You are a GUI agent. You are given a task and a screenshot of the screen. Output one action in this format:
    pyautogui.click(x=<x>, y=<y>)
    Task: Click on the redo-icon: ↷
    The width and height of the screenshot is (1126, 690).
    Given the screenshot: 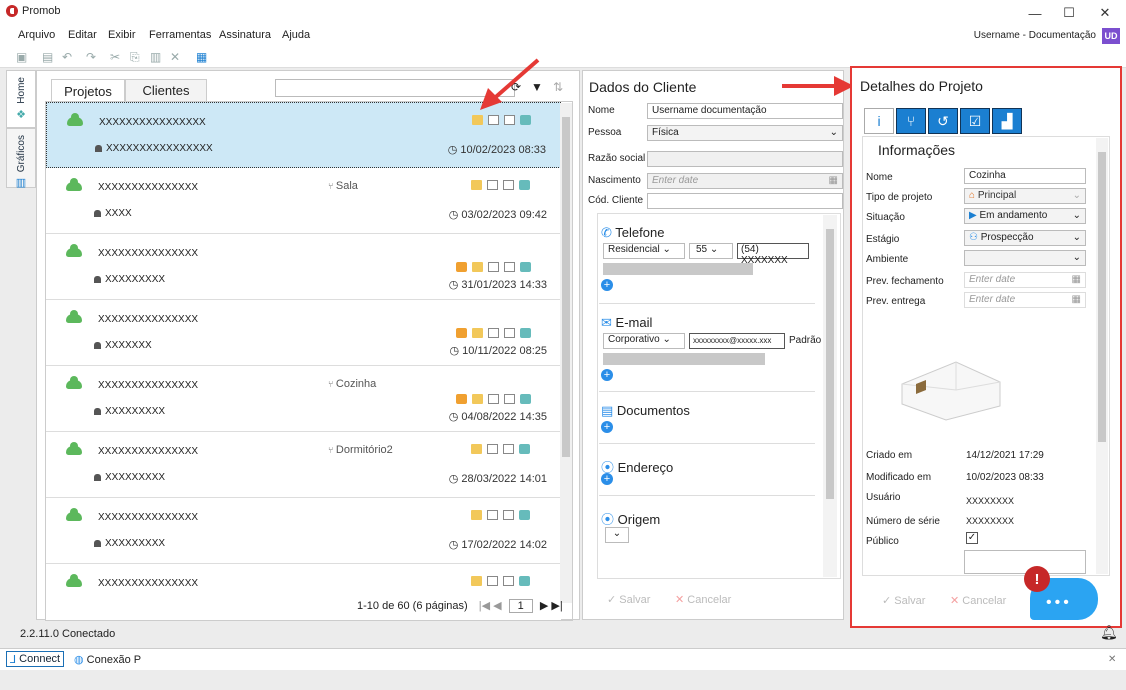 What is the action you would take?
    pyautogui.click(x=91, y=57)
    